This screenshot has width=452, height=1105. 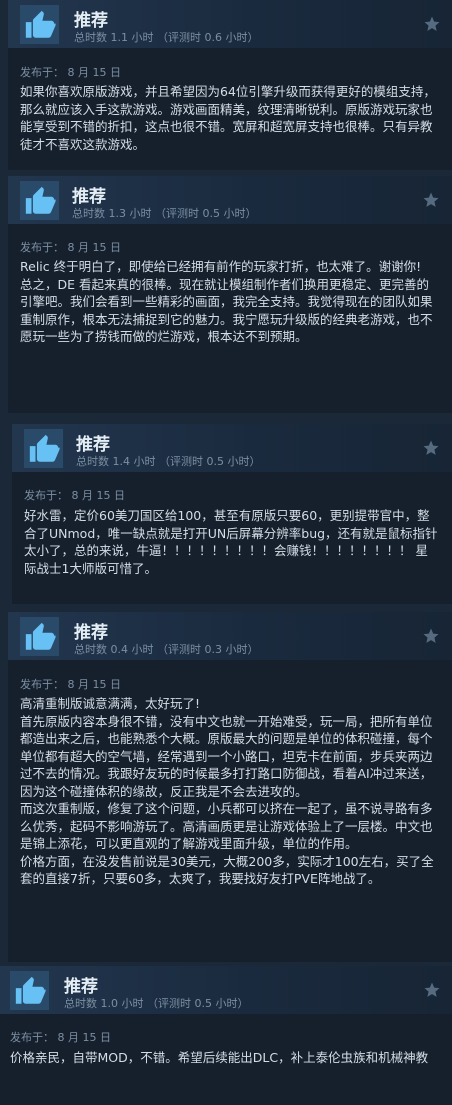 I want to click on review-paragraph: Relic 终于明白了，即使给已经拥有前作的玩家打折，也太难了。谢谢你!, so click(x=221, y=266).